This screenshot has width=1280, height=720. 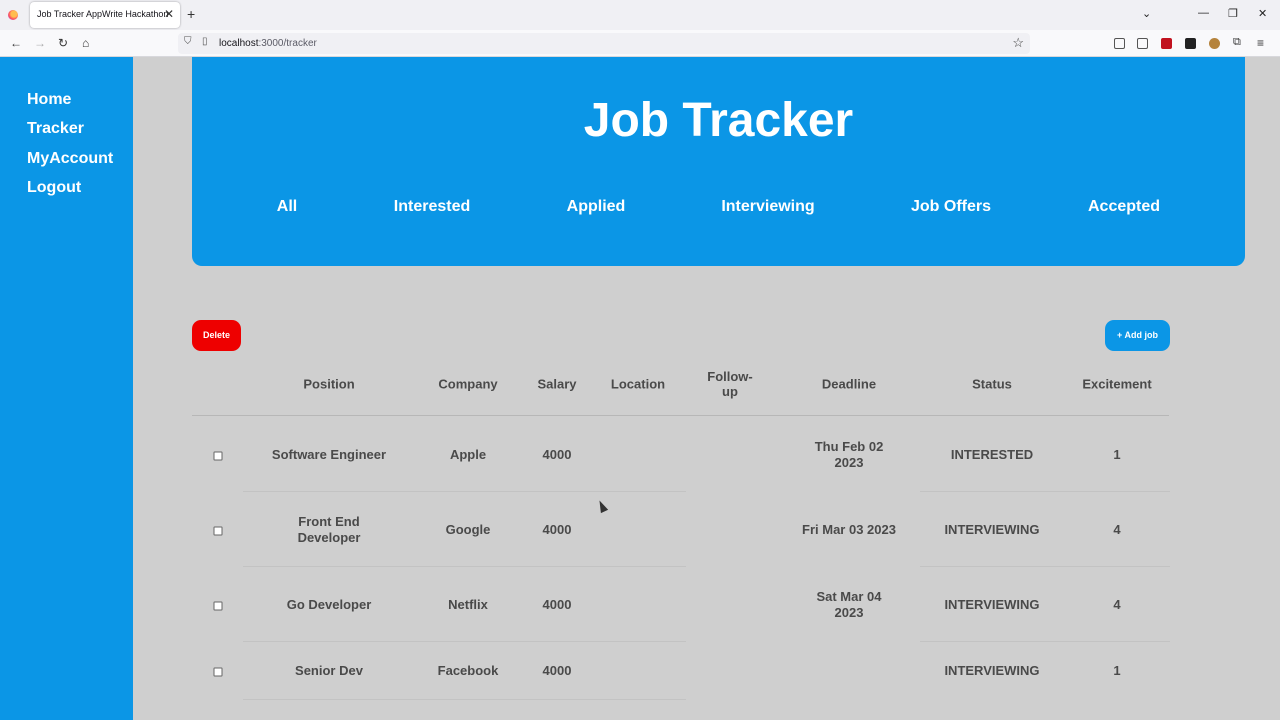 I want to click on filter-job-offers: Job Offers, so click(x=951, y=207).